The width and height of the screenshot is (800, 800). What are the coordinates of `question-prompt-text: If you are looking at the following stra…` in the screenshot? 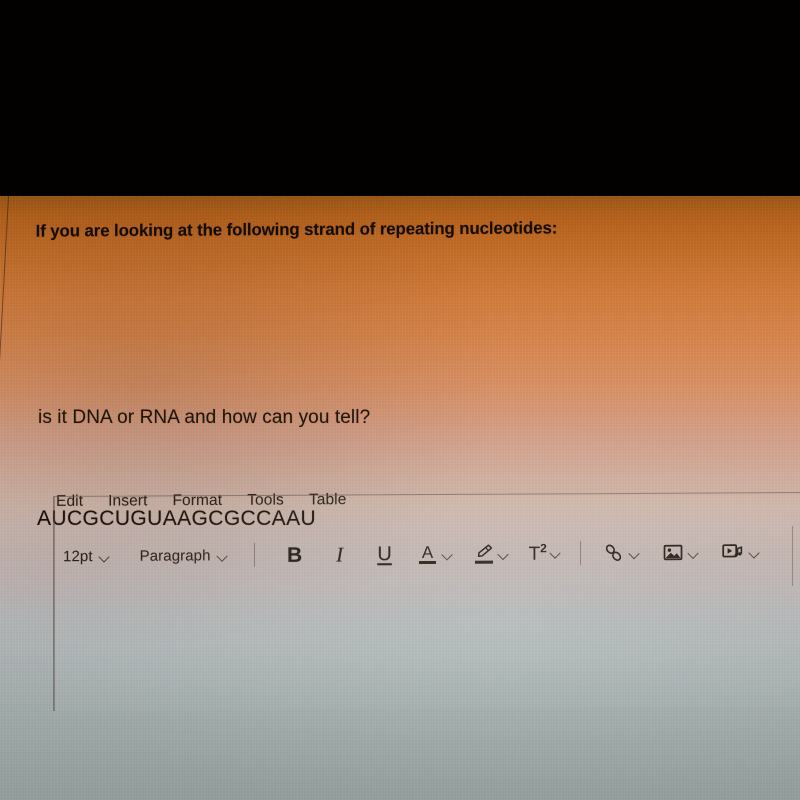 It's located at (296, 229).